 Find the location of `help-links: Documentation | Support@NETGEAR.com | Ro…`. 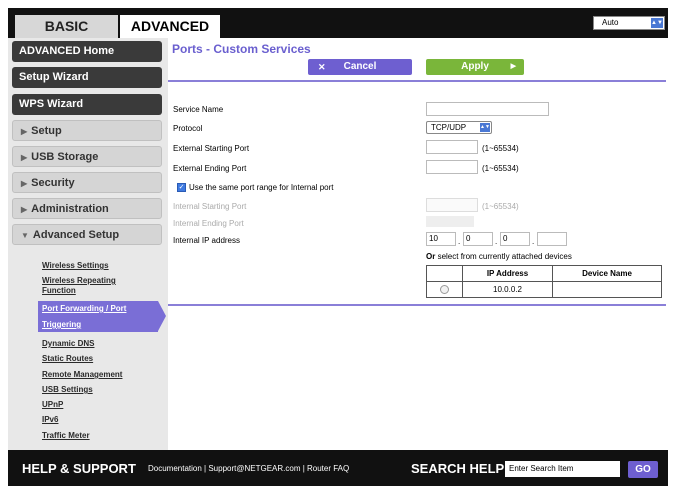

help-links: Documentation | Support@NETGEAR.com | Ro… is located at coordinates (248, 468).